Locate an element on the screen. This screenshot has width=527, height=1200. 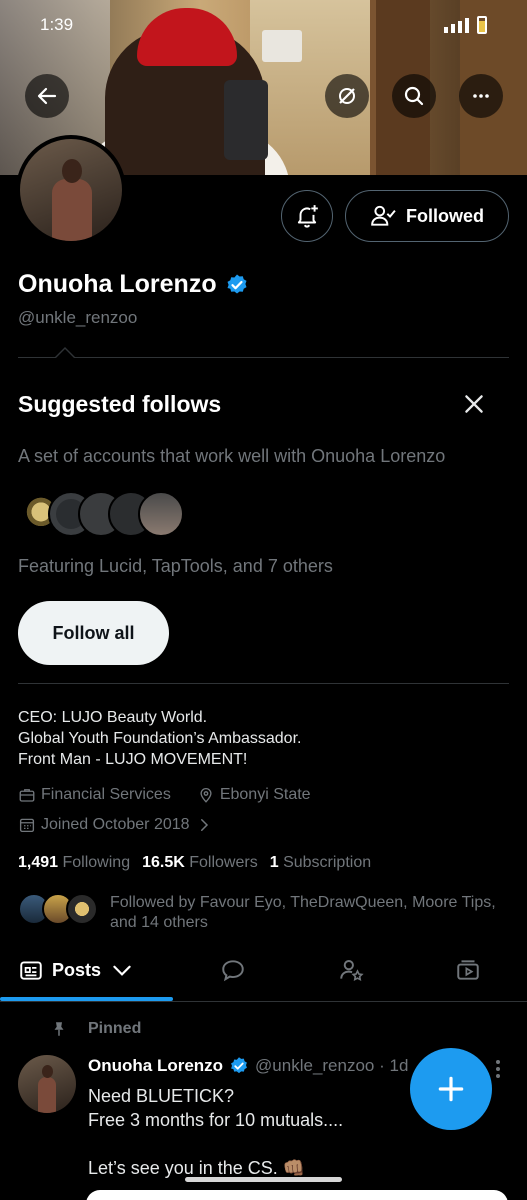
status-bar: 1:39 is located at coordinates (263, 25).